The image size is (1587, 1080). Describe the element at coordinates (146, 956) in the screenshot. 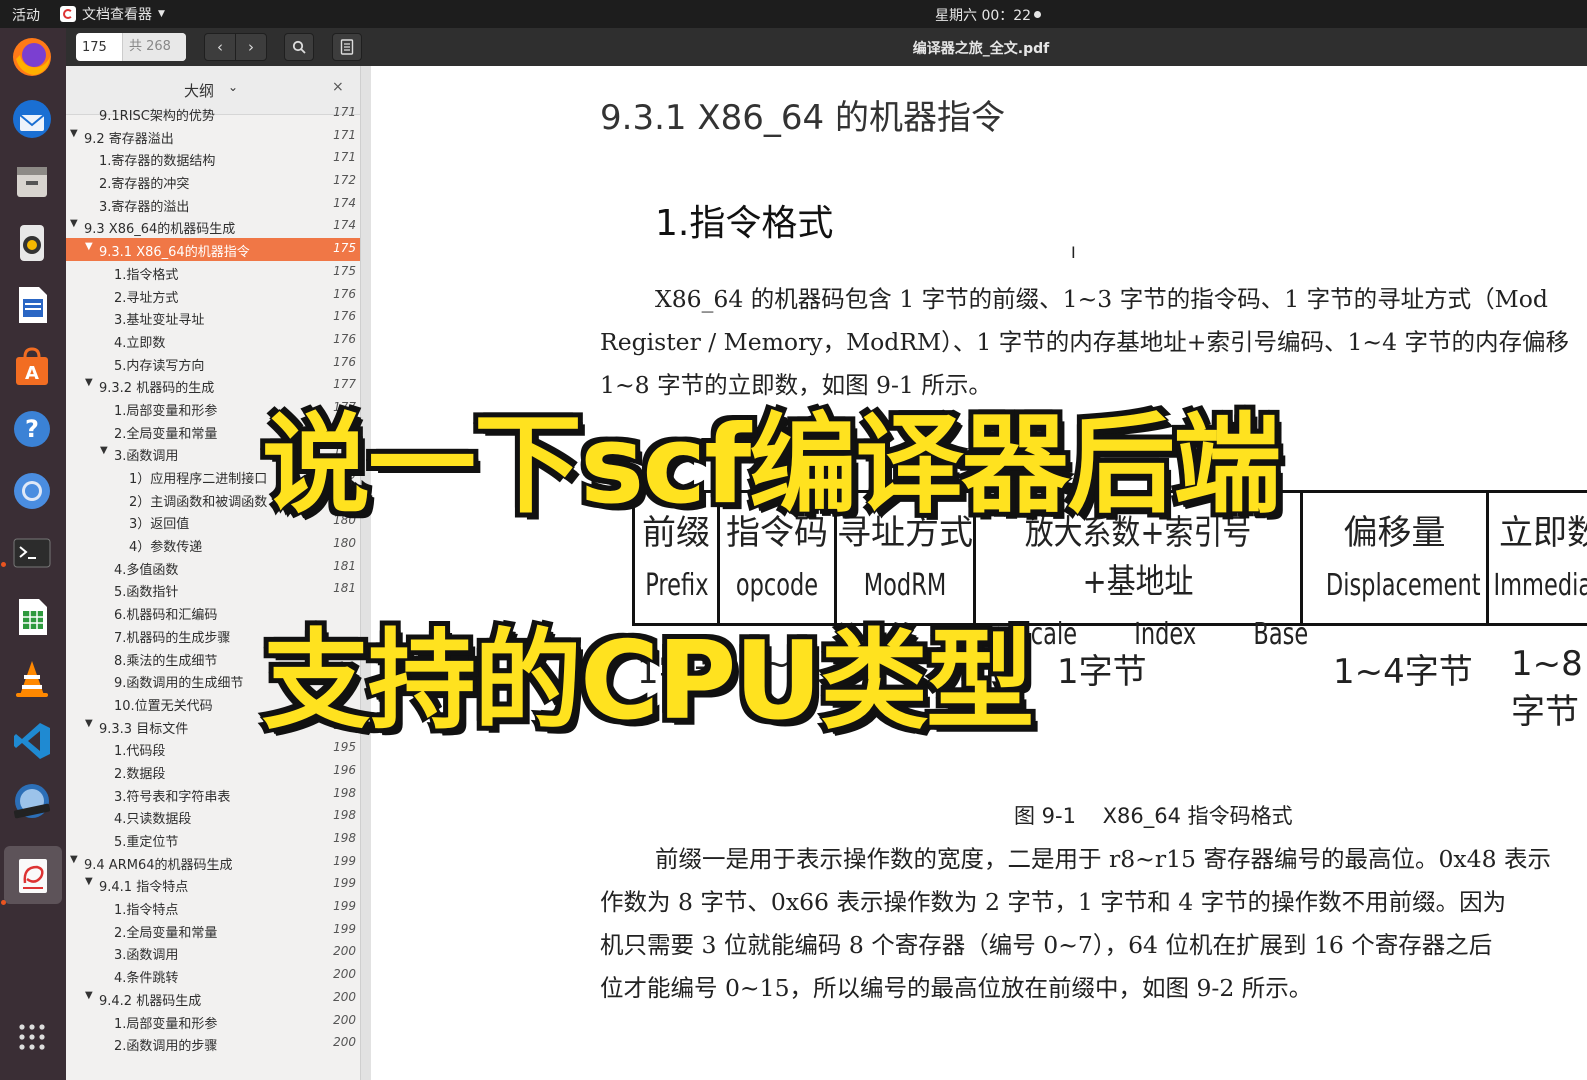

I see `outline-item-label: 3.函数调用` at that location.